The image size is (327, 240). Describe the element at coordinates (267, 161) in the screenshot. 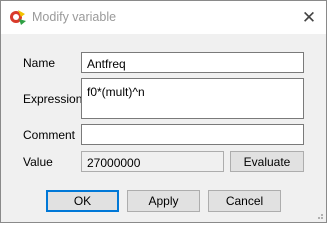

I see `evaluate-button: Evaluate` at that location.